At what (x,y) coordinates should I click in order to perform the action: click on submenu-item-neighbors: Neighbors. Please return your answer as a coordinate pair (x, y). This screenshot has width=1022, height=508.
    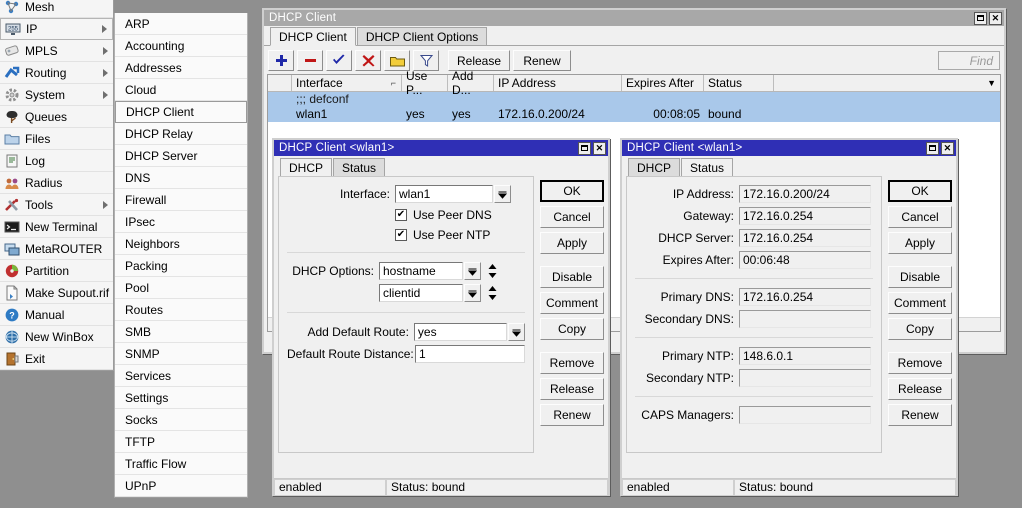
    Looking at the image, I should click on (181, 244).